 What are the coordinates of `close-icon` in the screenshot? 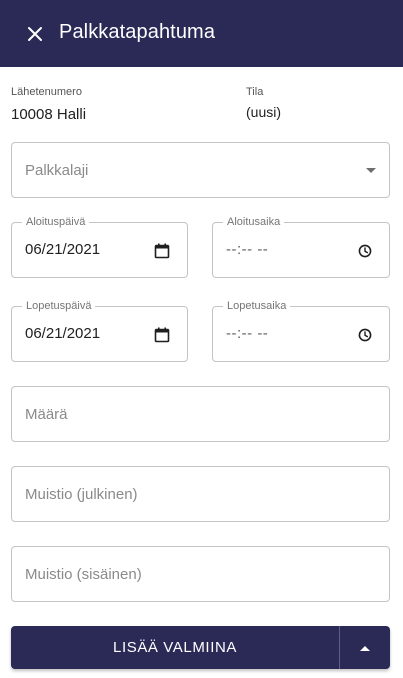 It's located at (35, 34).